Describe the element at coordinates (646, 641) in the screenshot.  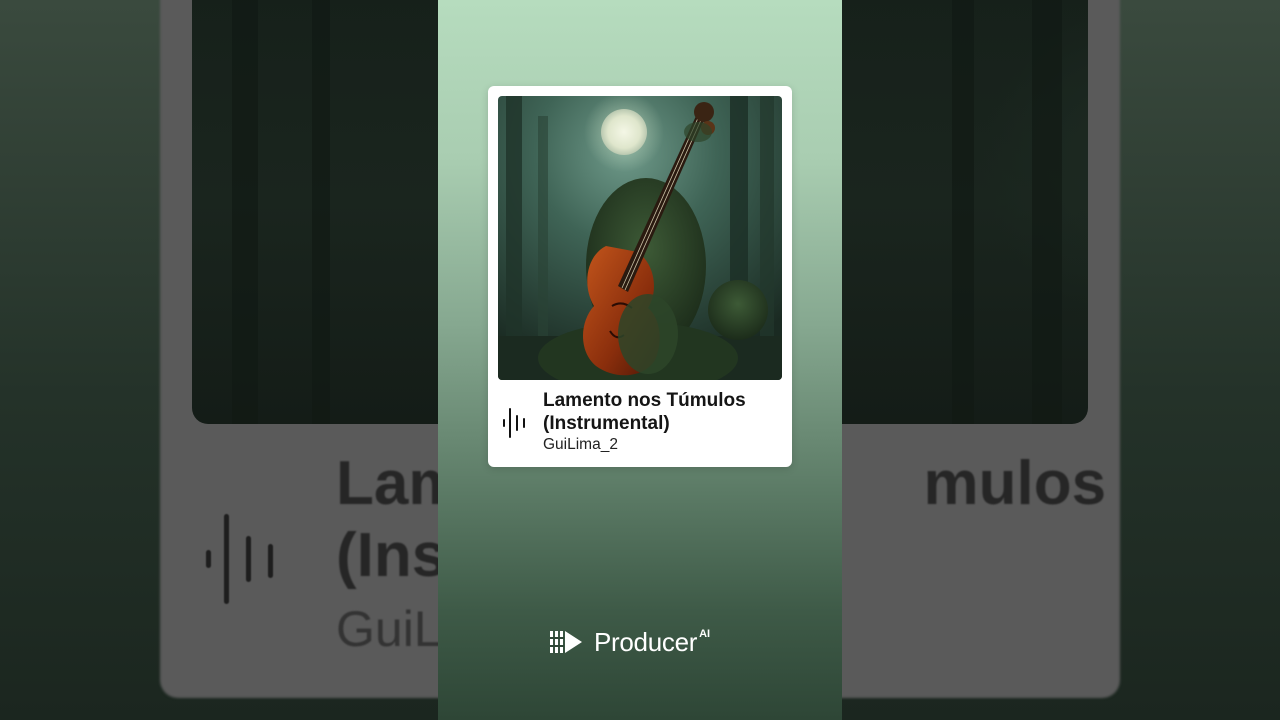
I see `brand-name: Producer` at that location.